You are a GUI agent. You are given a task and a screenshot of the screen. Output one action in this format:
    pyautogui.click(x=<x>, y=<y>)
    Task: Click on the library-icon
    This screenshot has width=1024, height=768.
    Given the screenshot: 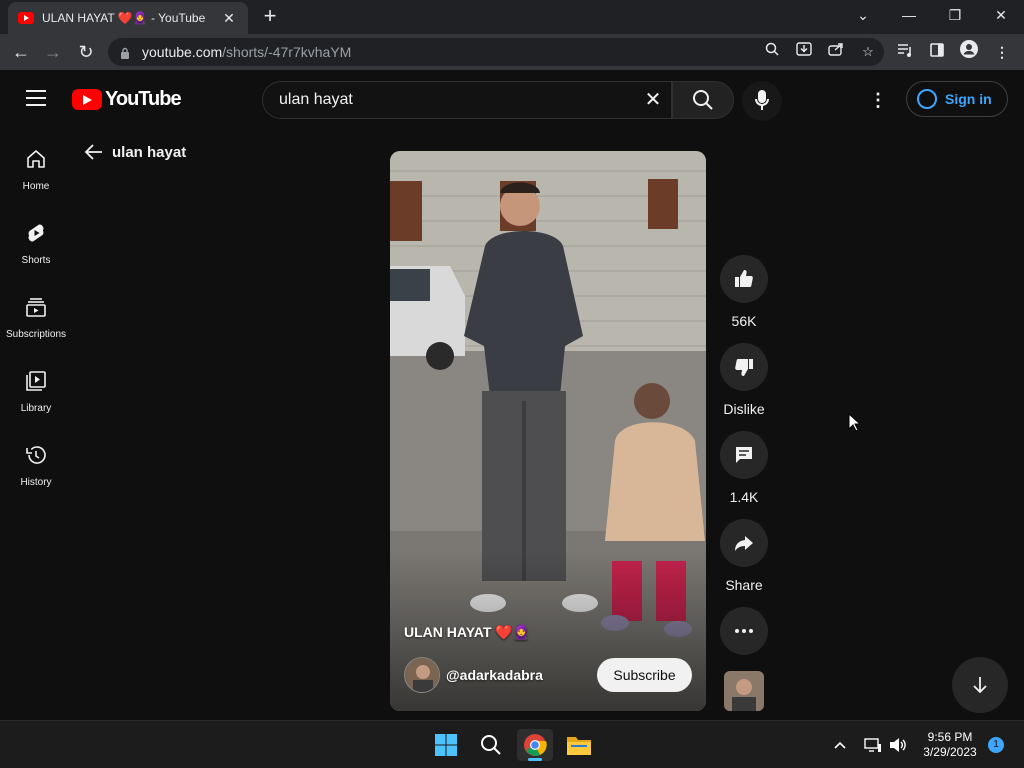 What is the action you would take?
    pyautogui.click(x=36, y=381)
    